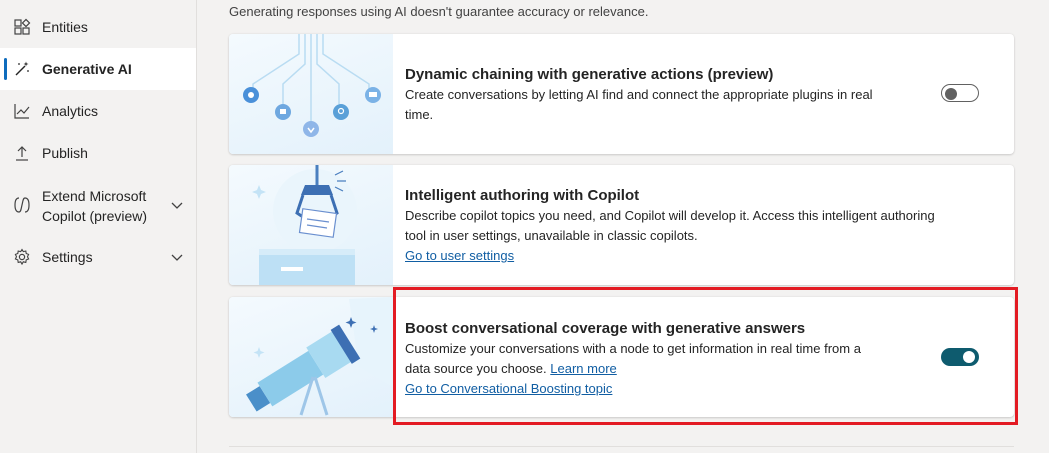  Describe the element at coordinates (94, 196) in the screenshot. I see `sidebar-item-label: Extend Microsoft` at that location.